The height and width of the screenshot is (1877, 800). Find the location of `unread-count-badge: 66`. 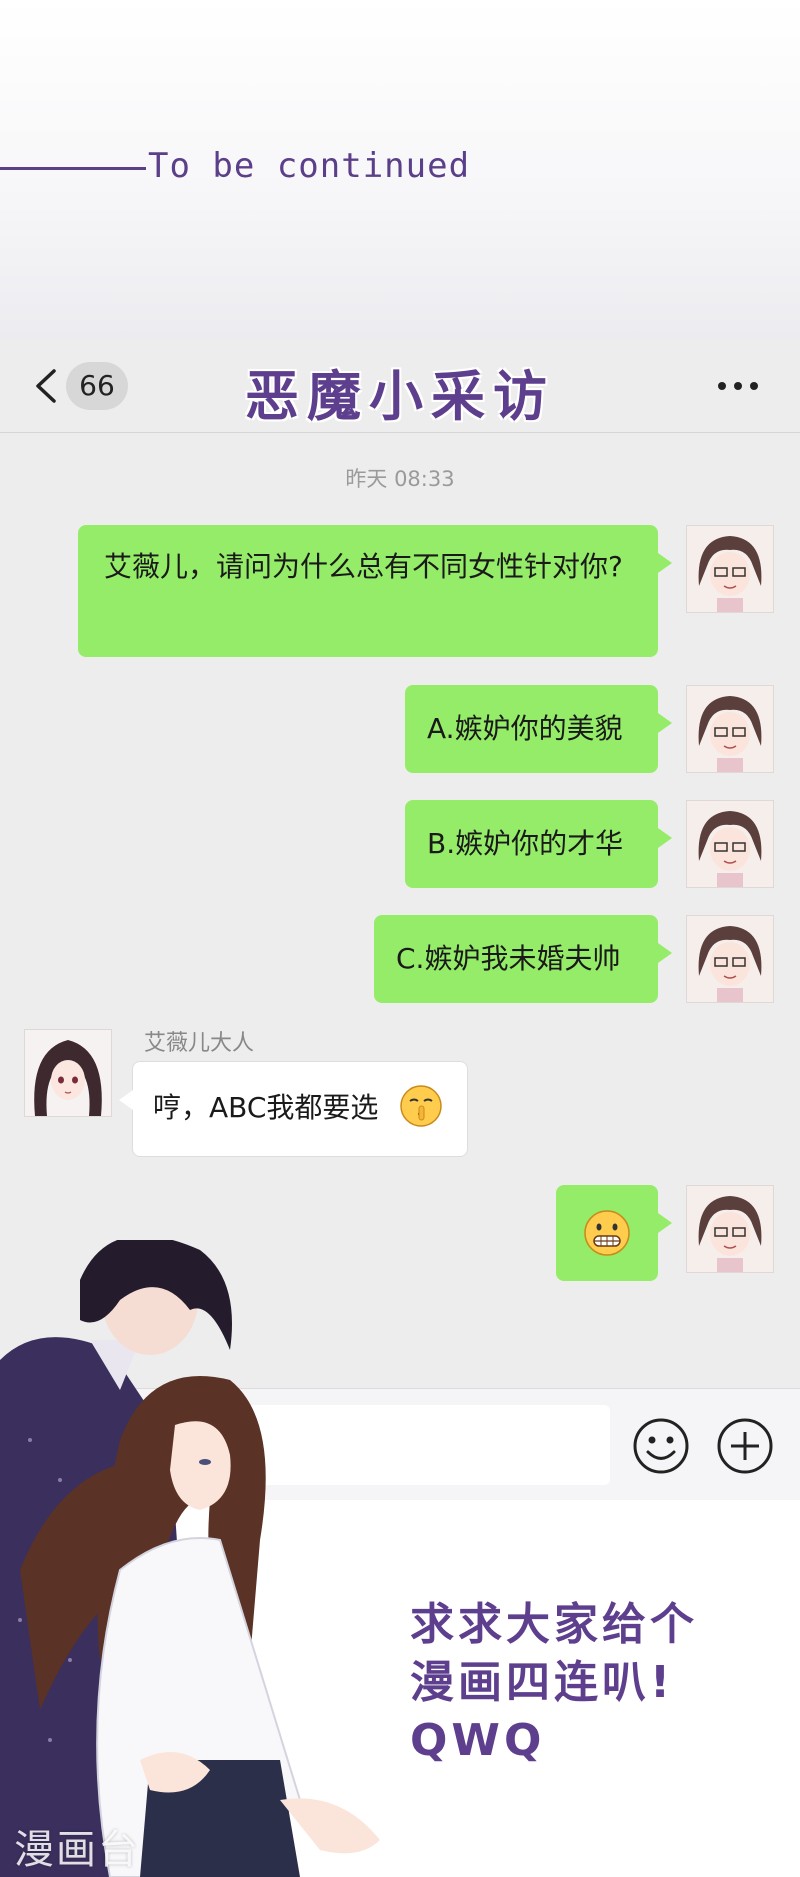

unread-count-badge: 66 is located at coordinates (97, 386).